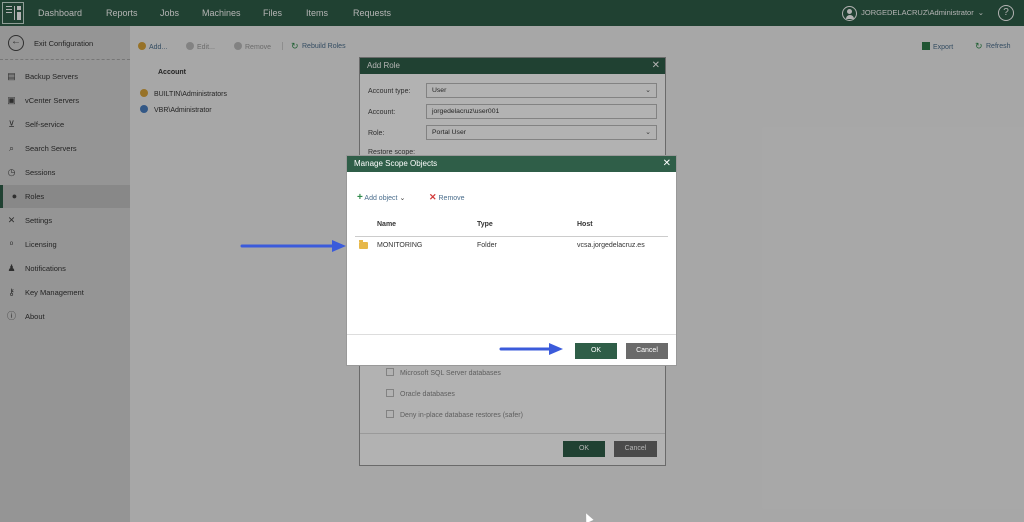 Image resolution: width=1024 pixels, height=522 pixels. What do you see at coordinates (596, 351) in the screenshot?
I see `scope-ok-button: OK` at bounding box center [596, 351].